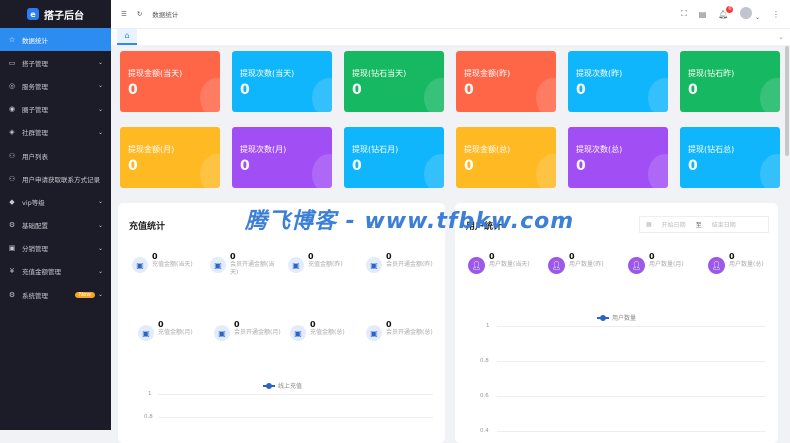 This screenshot has height=443, width=790. I want to click on fullscreen-icon: ⛶, so click(684, 14).